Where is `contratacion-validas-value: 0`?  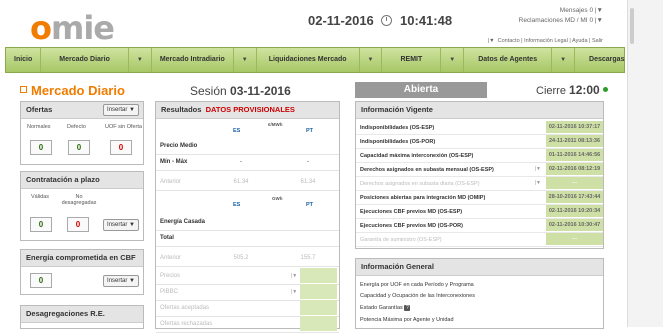 contratacion-validas-value: 0 is located at coordinates (41, 224).